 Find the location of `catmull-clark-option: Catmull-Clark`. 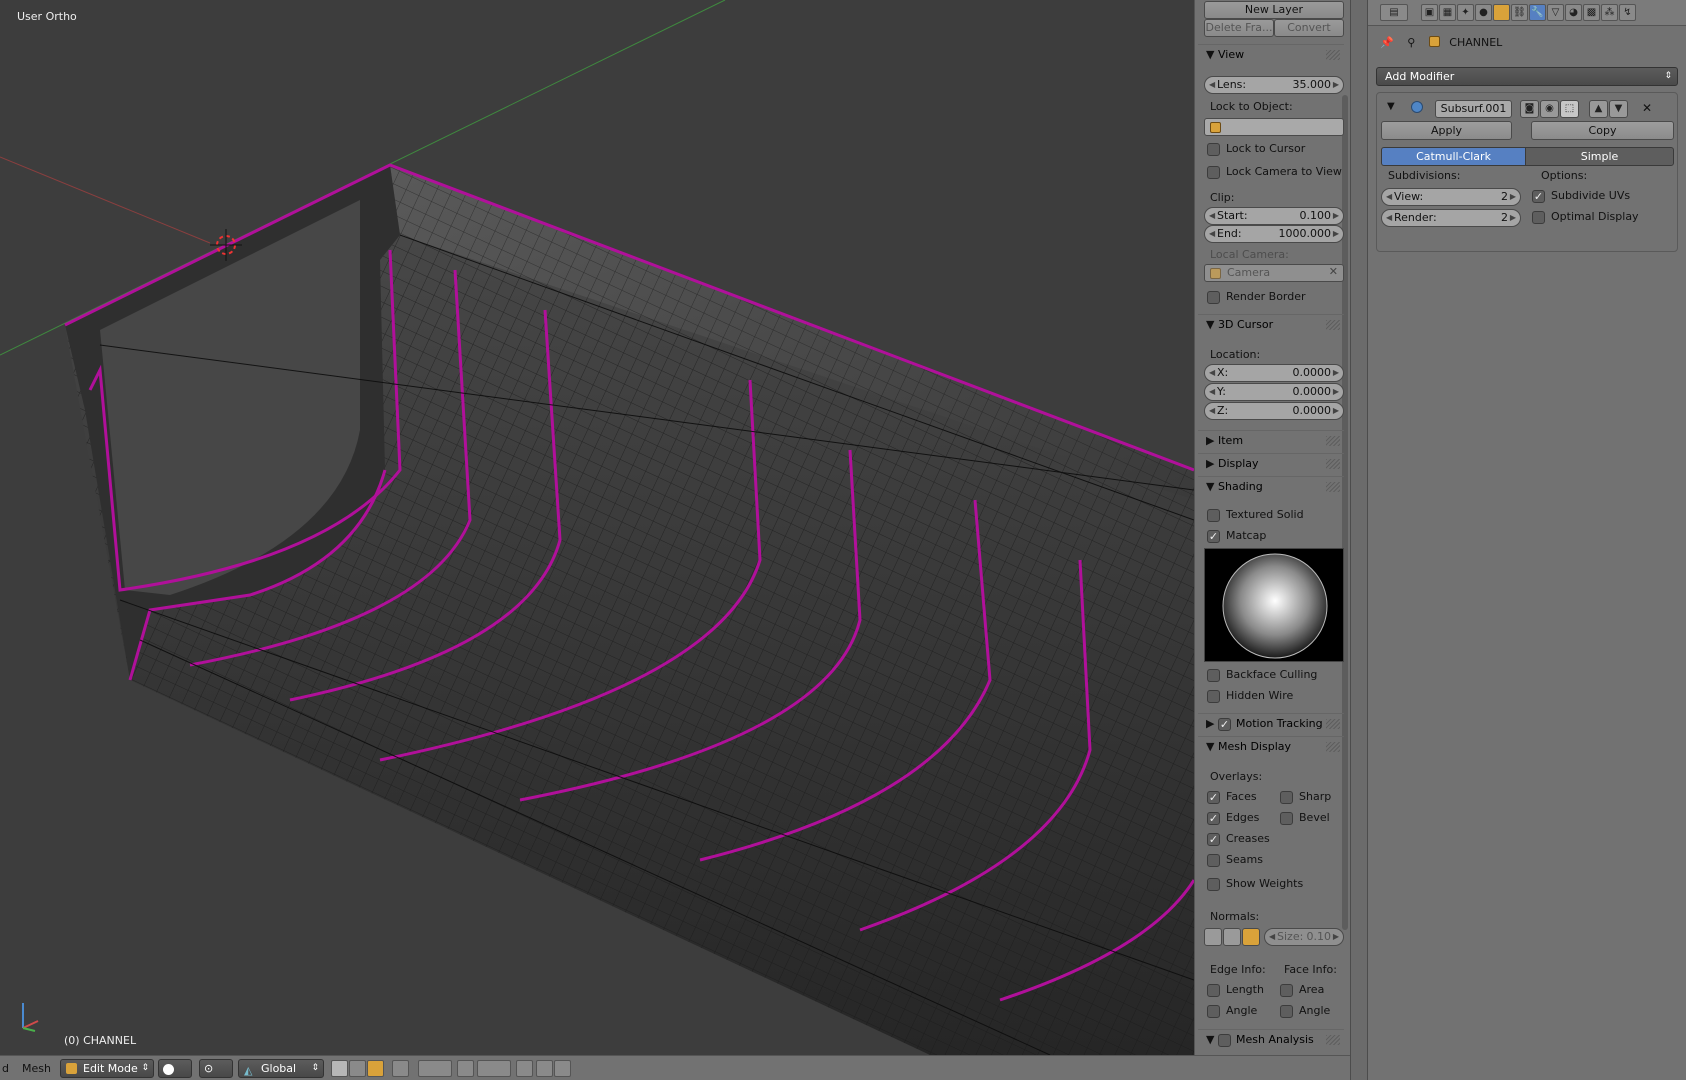

catmull-clark-option: Catmull-Clark is located at coordinates (1453, 156).